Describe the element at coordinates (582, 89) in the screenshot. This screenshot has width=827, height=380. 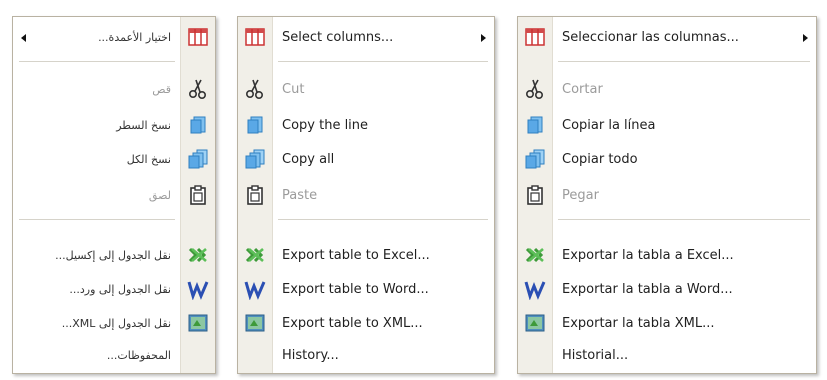
I see `menu-item-label: Cortar` at that location.